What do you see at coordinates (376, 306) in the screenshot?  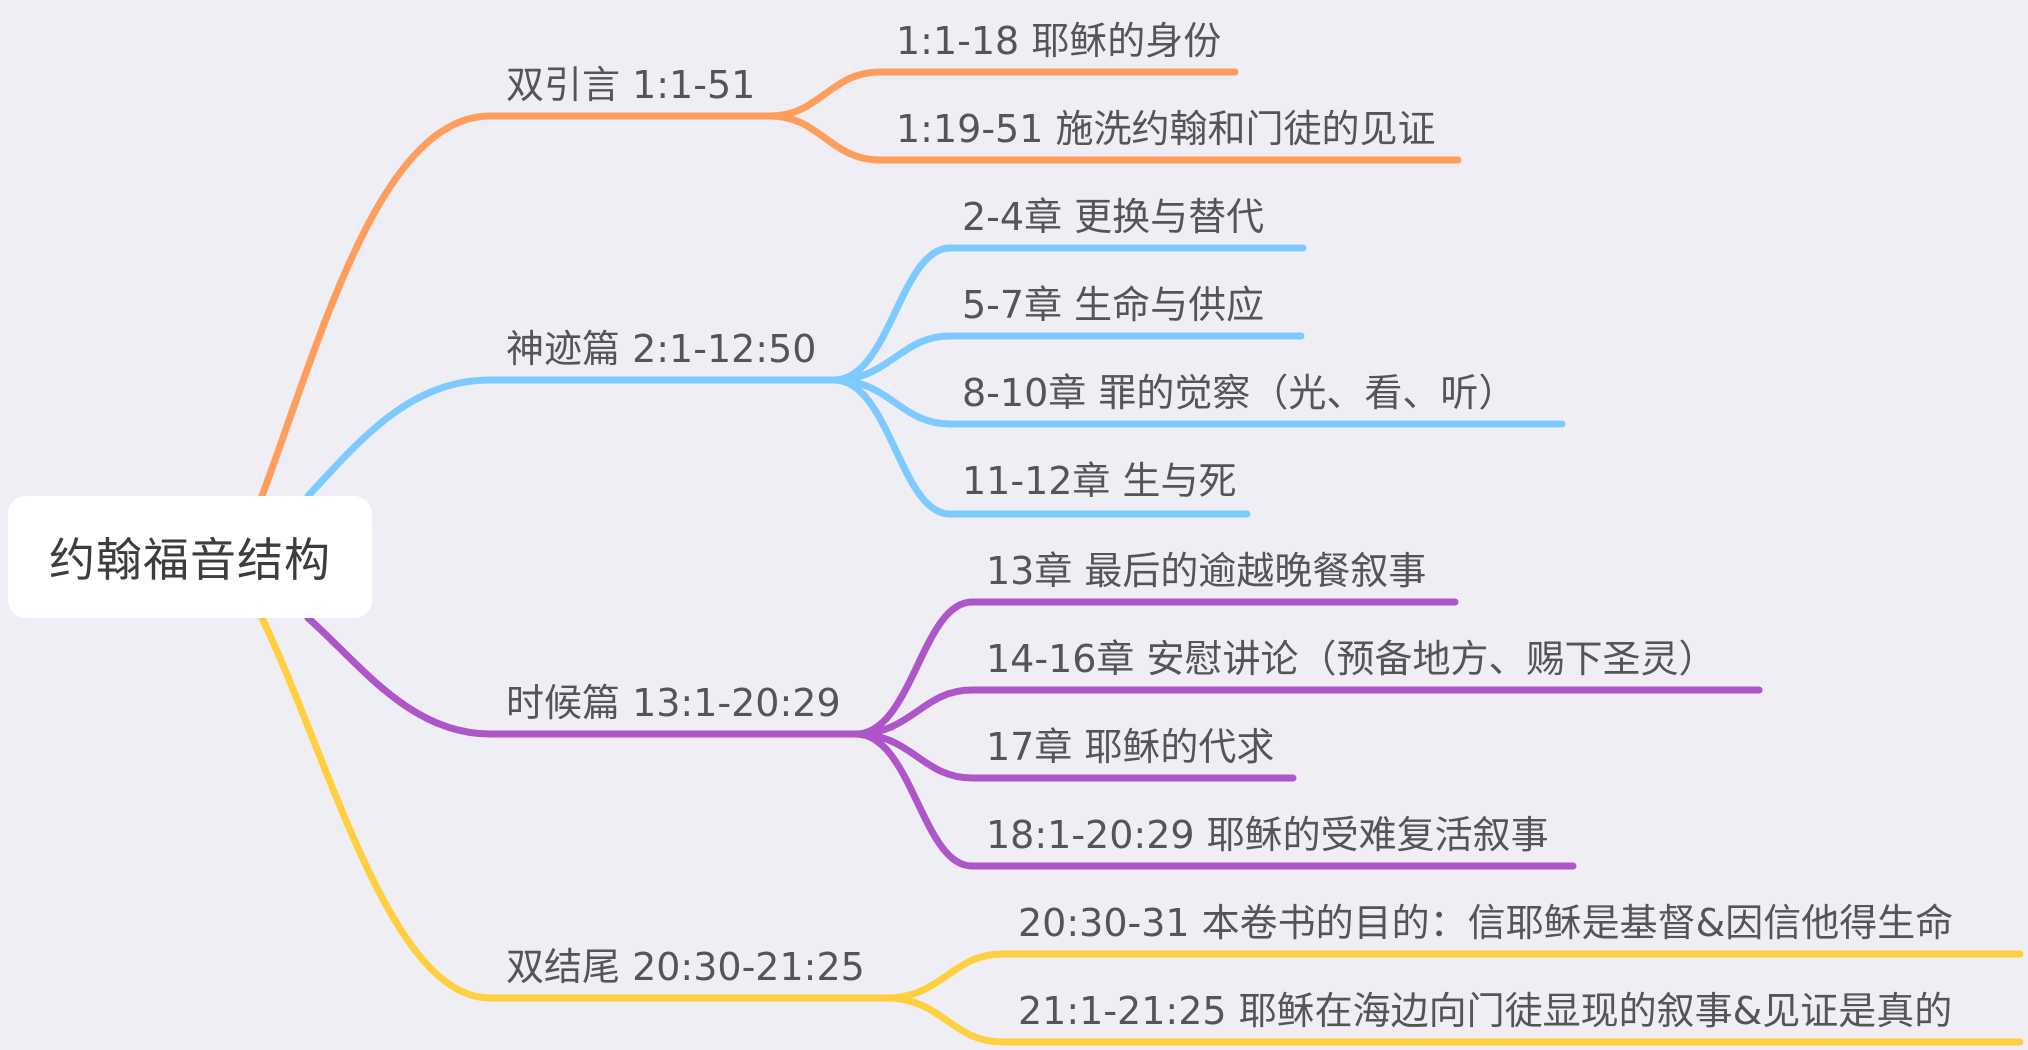 I see `connector-root-intro` at bounding box center [376, 306].